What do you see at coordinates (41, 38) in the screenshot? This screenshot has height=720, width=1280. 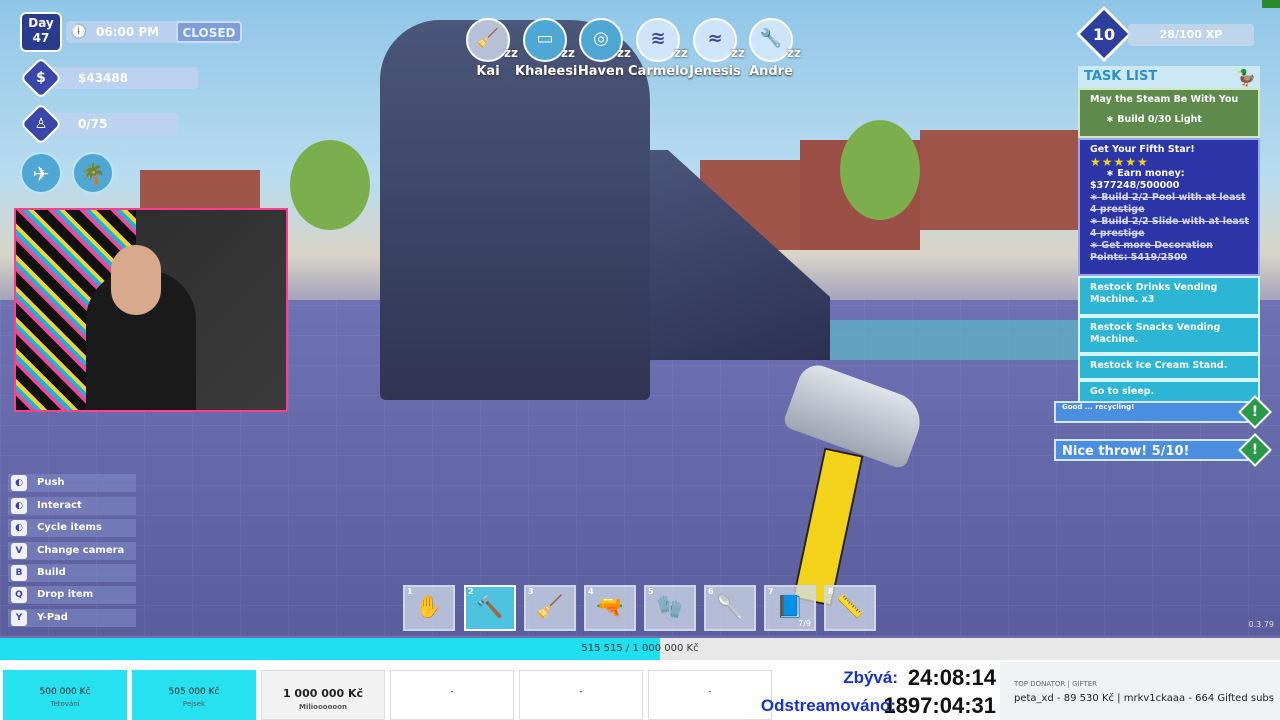 I see `day-number: 47` at bounding box center [41, 38].